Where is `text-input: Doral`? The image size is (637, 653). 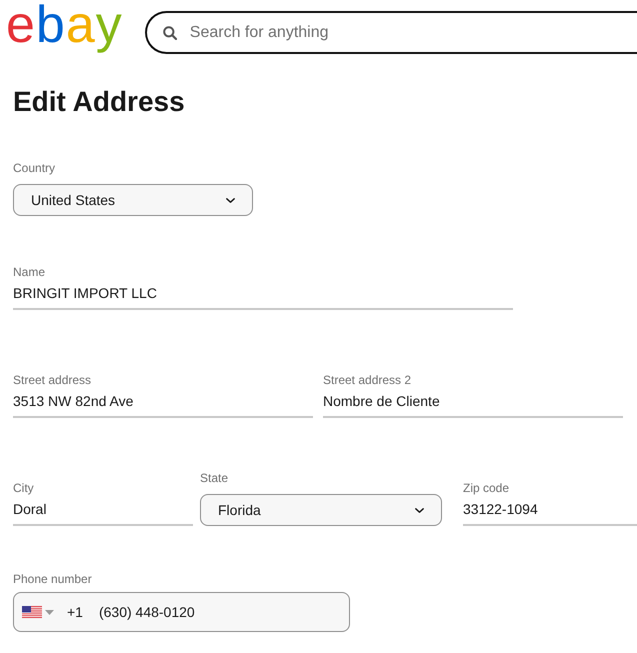 text-input: Doral is located at coordinates (103, 512).